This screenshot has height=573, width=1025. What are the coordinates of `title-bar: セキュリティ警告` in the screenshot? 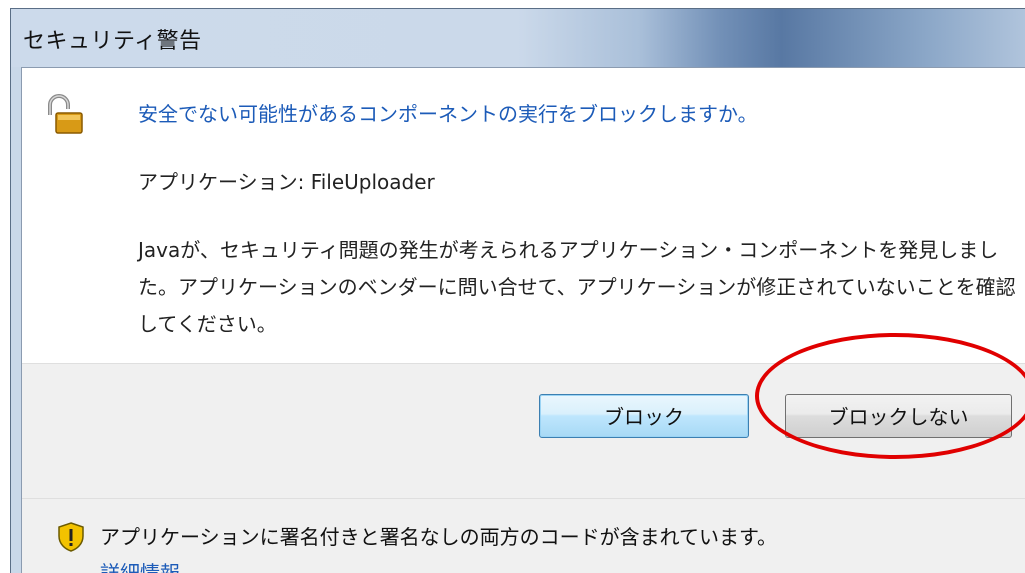 It's located at (518, 38).